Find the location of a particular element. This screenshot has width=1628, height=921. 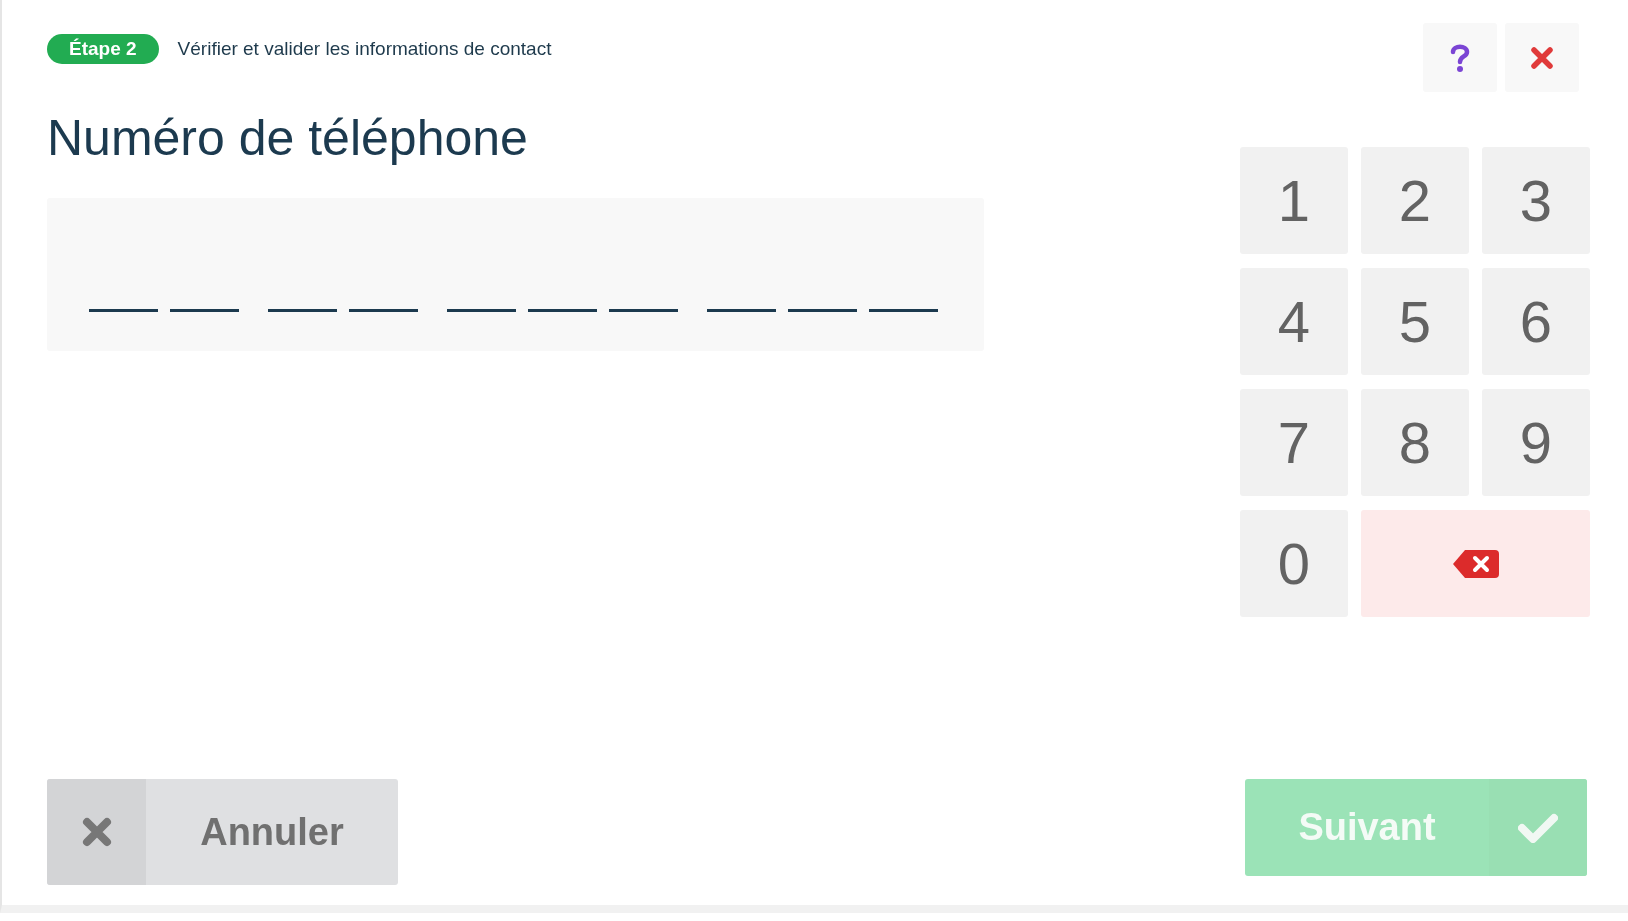

help-button is located at coordinates (1460, 57).